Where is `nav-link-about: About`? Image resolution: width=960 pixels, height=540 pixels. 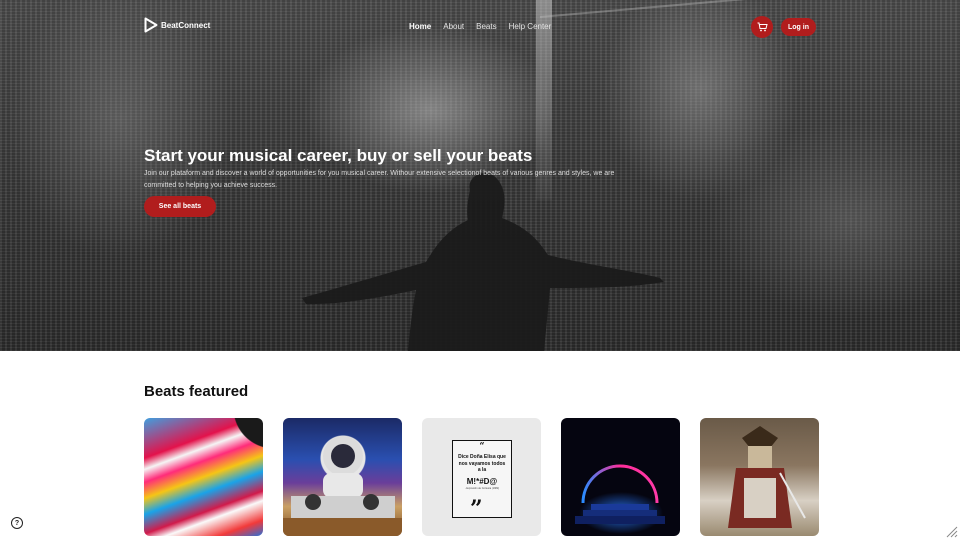 nav-link-about: About is located at coordinates (453, 26).